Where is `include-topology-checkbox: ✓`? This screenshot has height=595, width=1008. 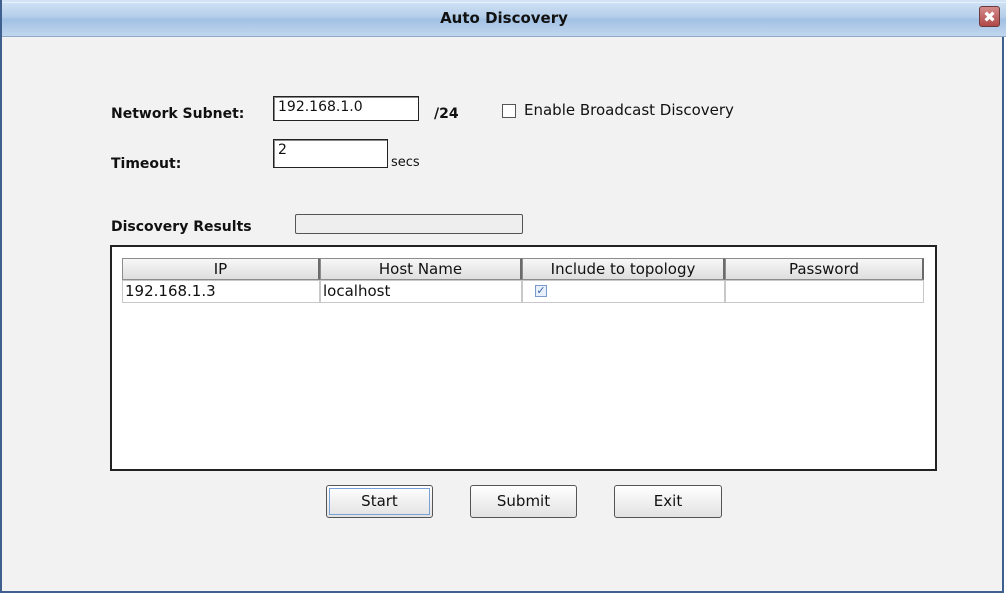
include-topology-checkbox: ✓ is located at coordinates (541, 291).